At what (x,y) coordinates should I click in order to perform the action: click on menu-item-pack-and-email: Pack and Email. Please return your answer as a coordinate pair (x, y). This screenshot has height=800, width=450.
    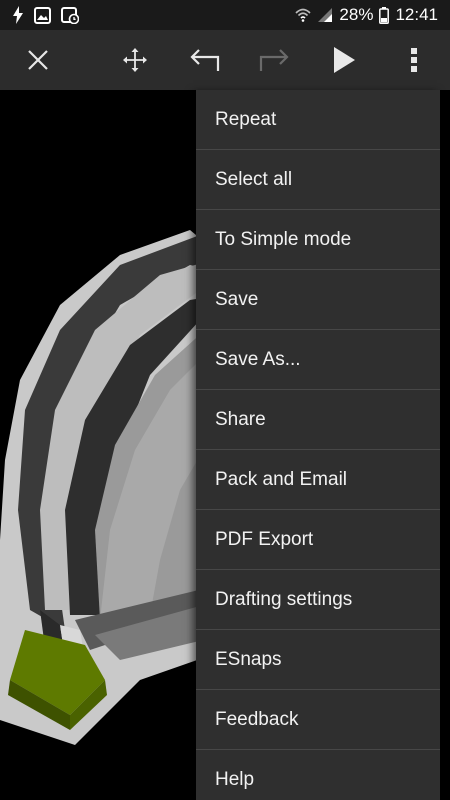
    Looking at the image, I should click on (318, 480).